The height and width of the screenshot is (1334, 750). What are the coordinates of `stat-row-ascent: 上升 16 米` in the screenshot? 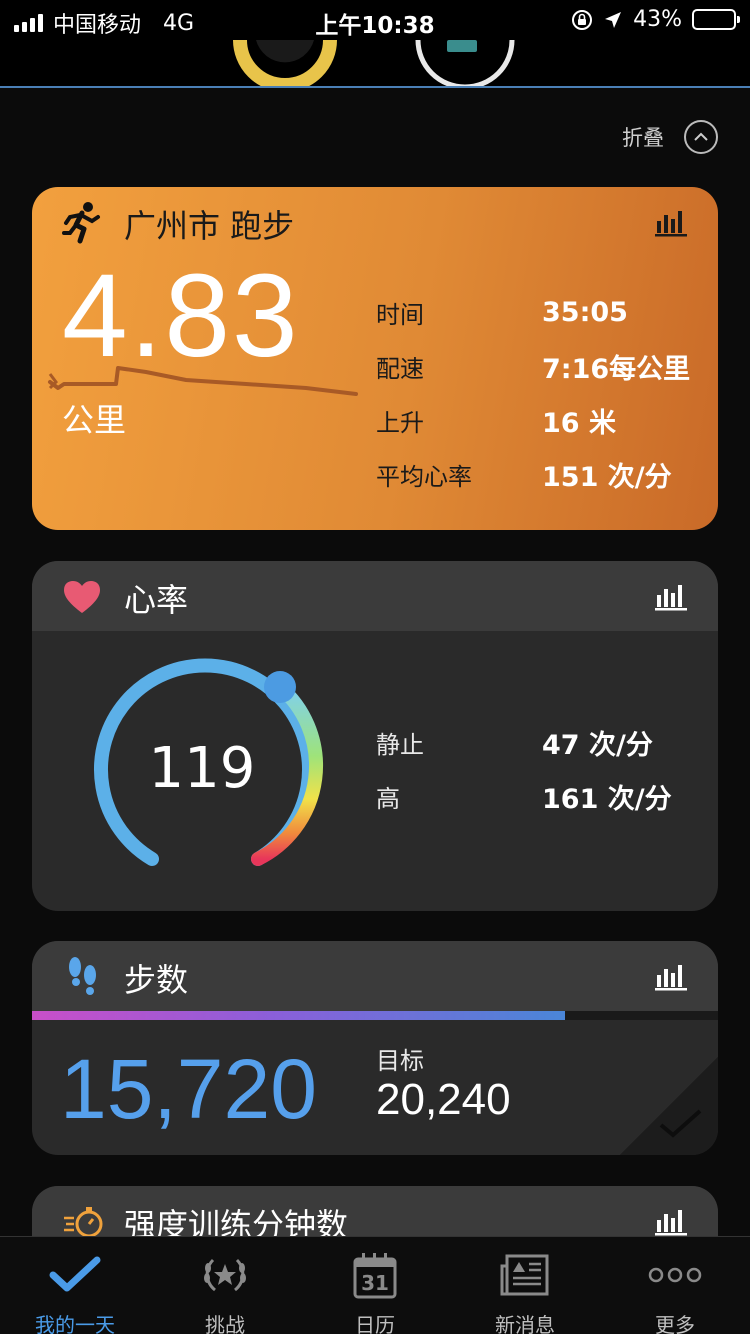 It's located at (541, 420).